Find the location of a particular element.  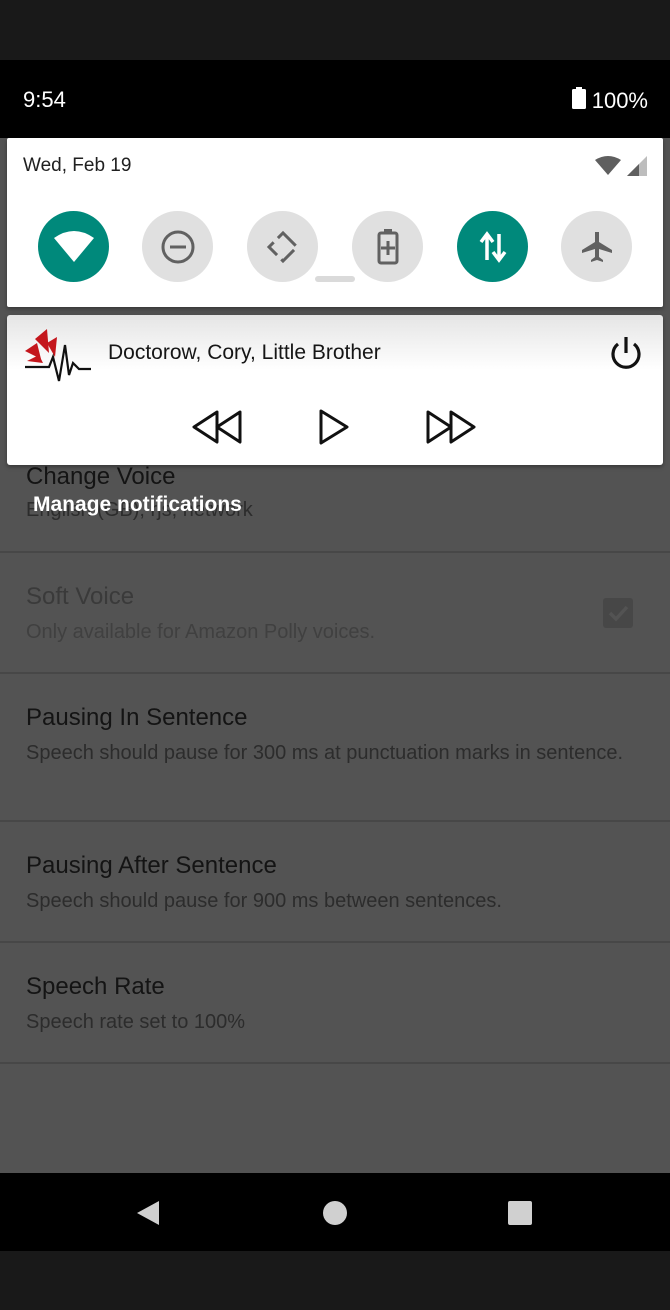

pref-title: Change Voice is located at coordinates (101, 476).